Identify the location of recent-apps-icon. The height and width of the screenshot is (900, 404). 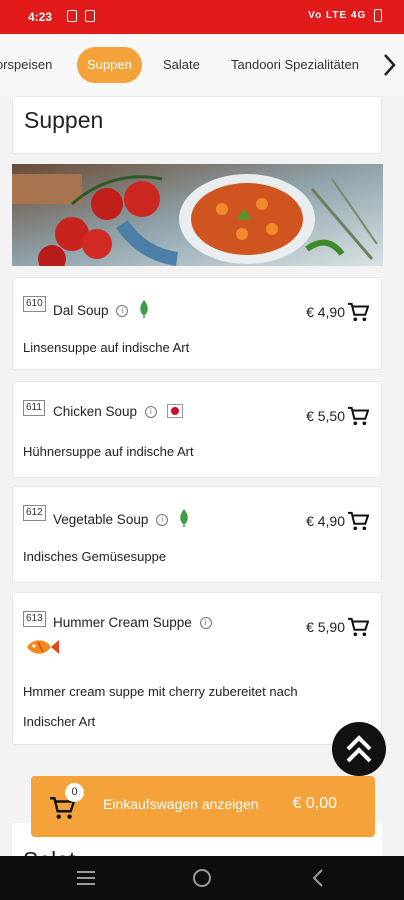
(86, 878).